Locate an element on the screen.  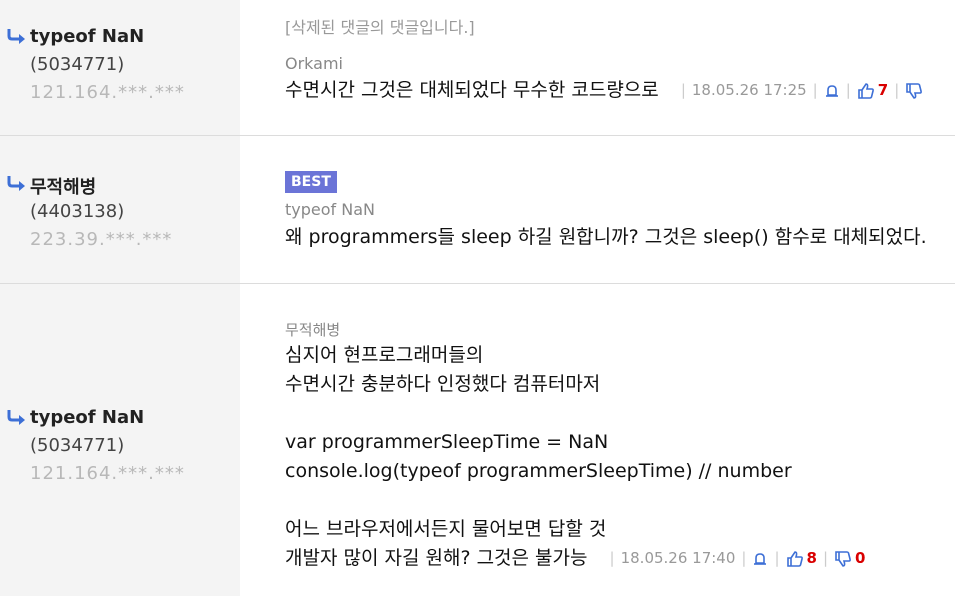
comment-timestamp: 18.05.26 17:25 is located at coordinates (749, 90).